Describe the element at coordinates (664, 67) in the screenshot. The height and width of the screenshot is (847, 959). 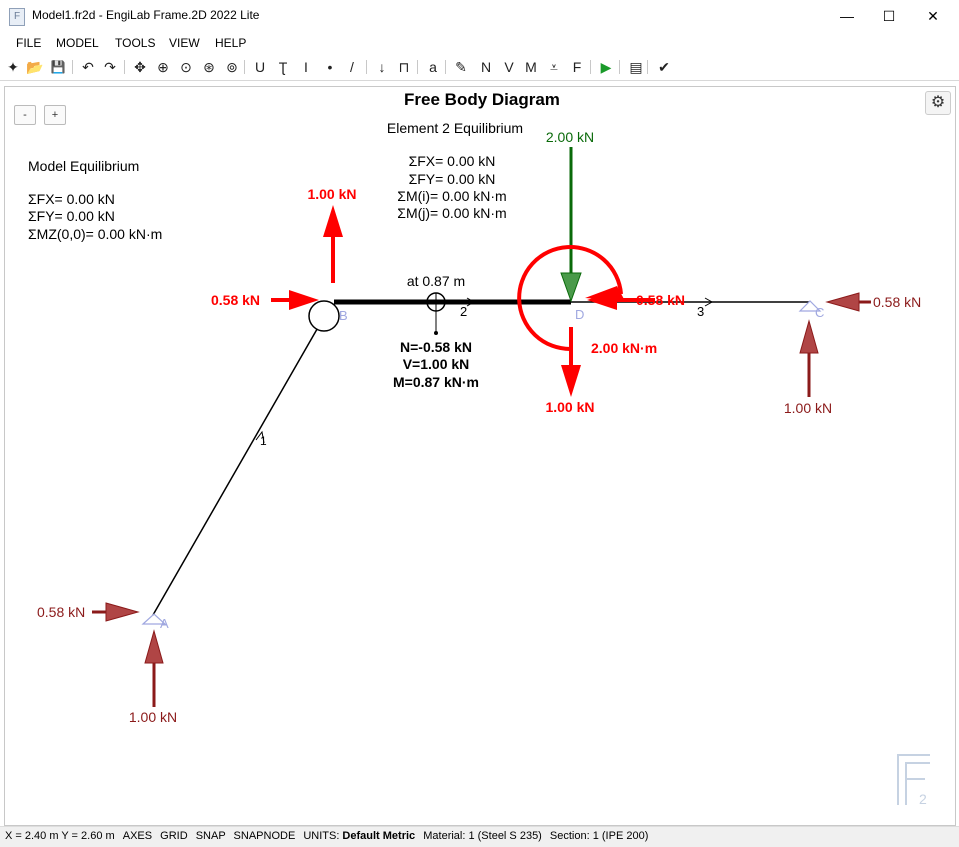
I see `check-icon: ✔` at that location.